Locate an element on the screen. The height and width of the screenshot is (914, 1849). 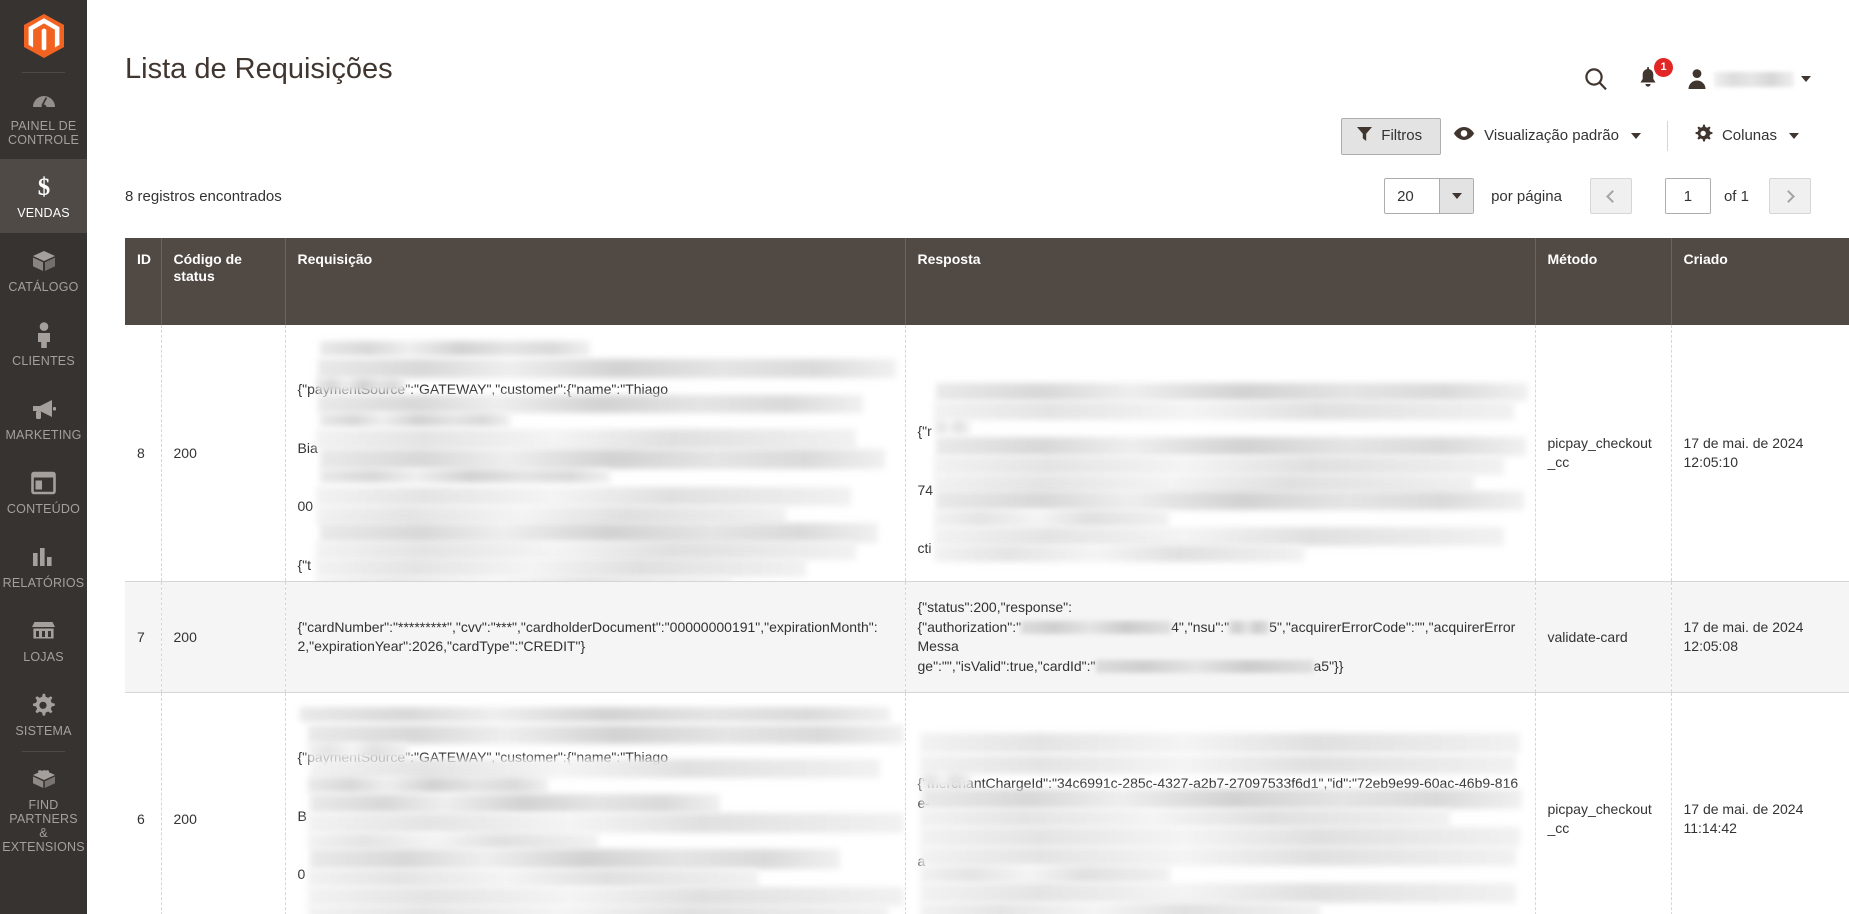
eye-icon is located at coordinates (1464, 136).